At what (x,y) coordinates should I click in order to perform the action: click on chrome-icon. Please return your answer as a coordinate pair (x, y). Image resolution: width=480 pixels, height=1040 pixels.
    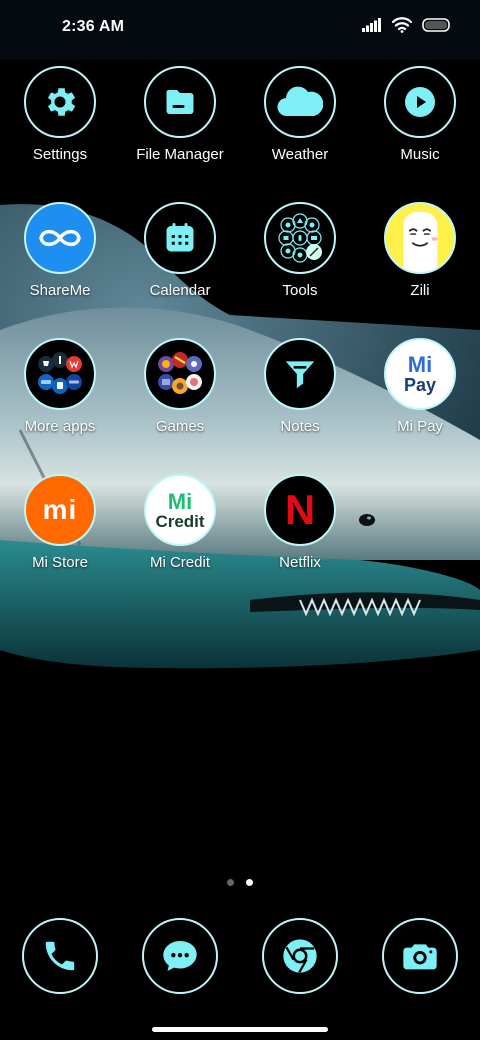
    Looking at the image, I should click on (300, 956).